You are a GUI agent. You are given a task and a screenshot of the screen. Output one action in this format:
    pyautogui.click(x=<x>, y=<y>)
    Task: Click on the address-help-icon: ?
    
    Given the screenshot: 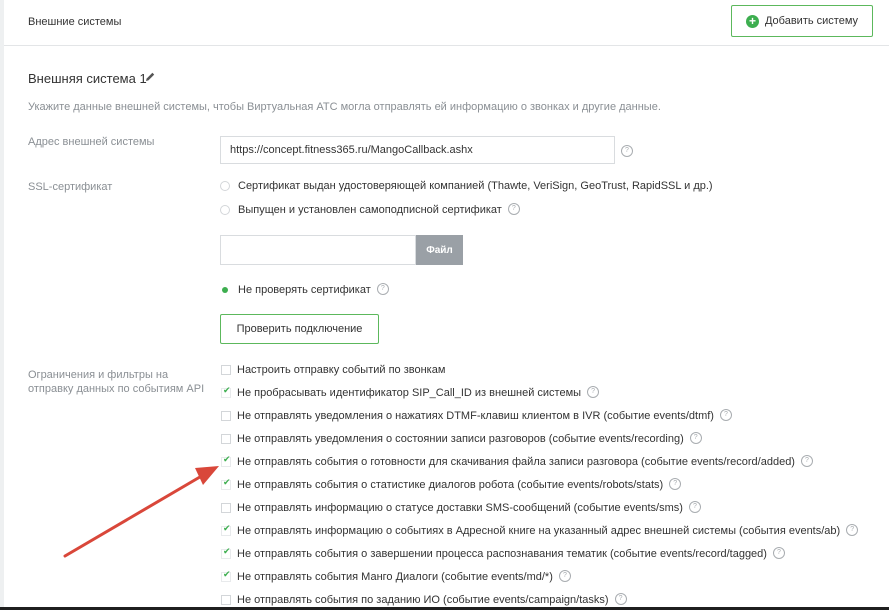 What is the action you would take?
    pyautogui.click(x=627, y=151)
    